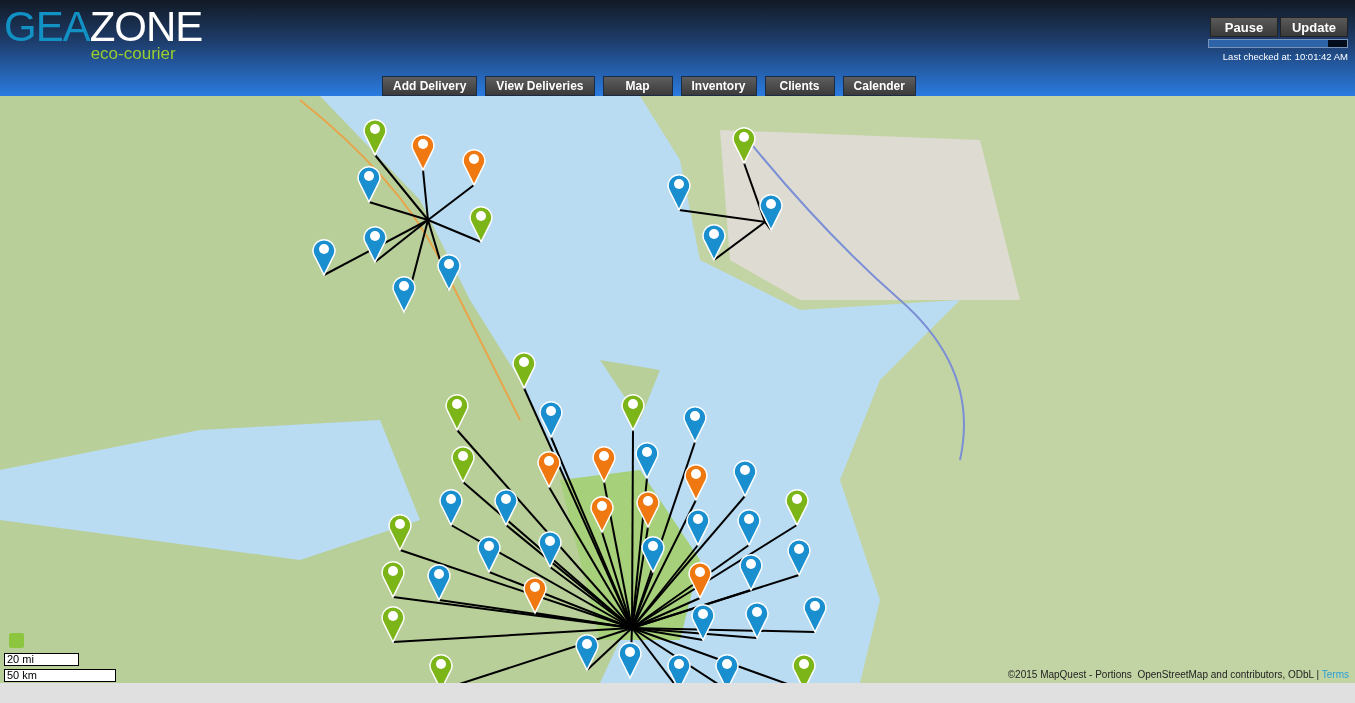 The height and width of the screenshot is (703, 1355). I want to click on nav-button: Clients, so click(799, 86).